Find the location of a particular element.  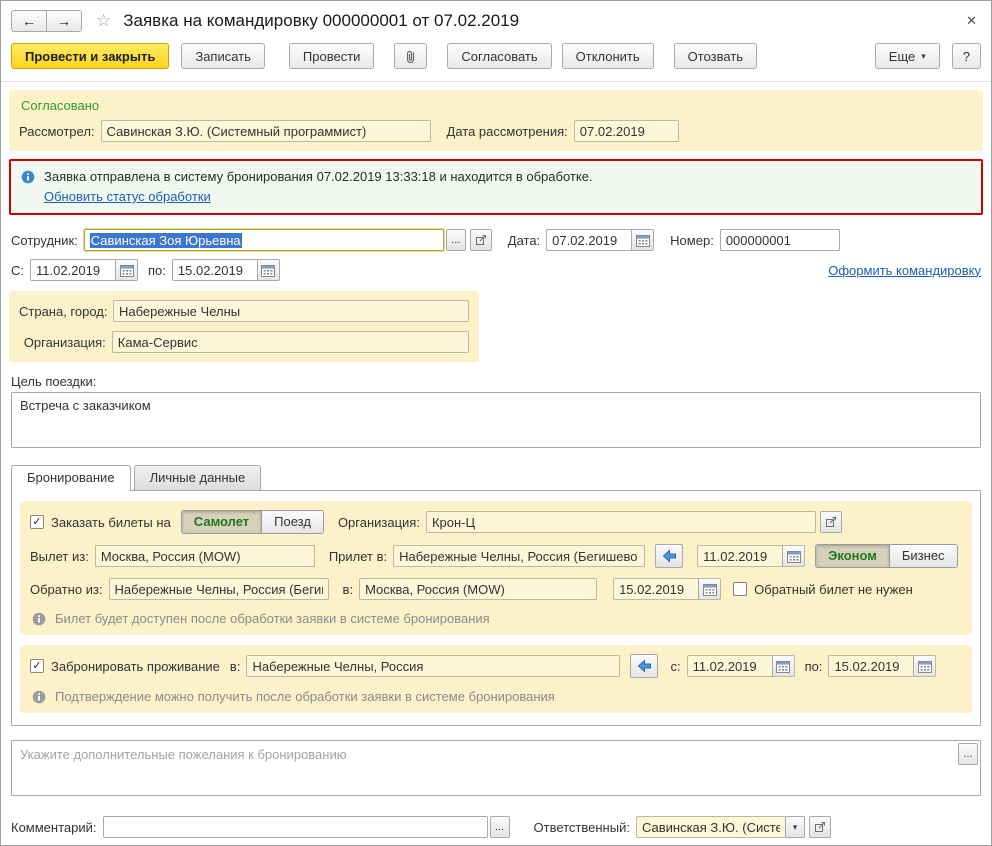

to-date-field: 15.02.2019 is located at coordinates (225, 270).